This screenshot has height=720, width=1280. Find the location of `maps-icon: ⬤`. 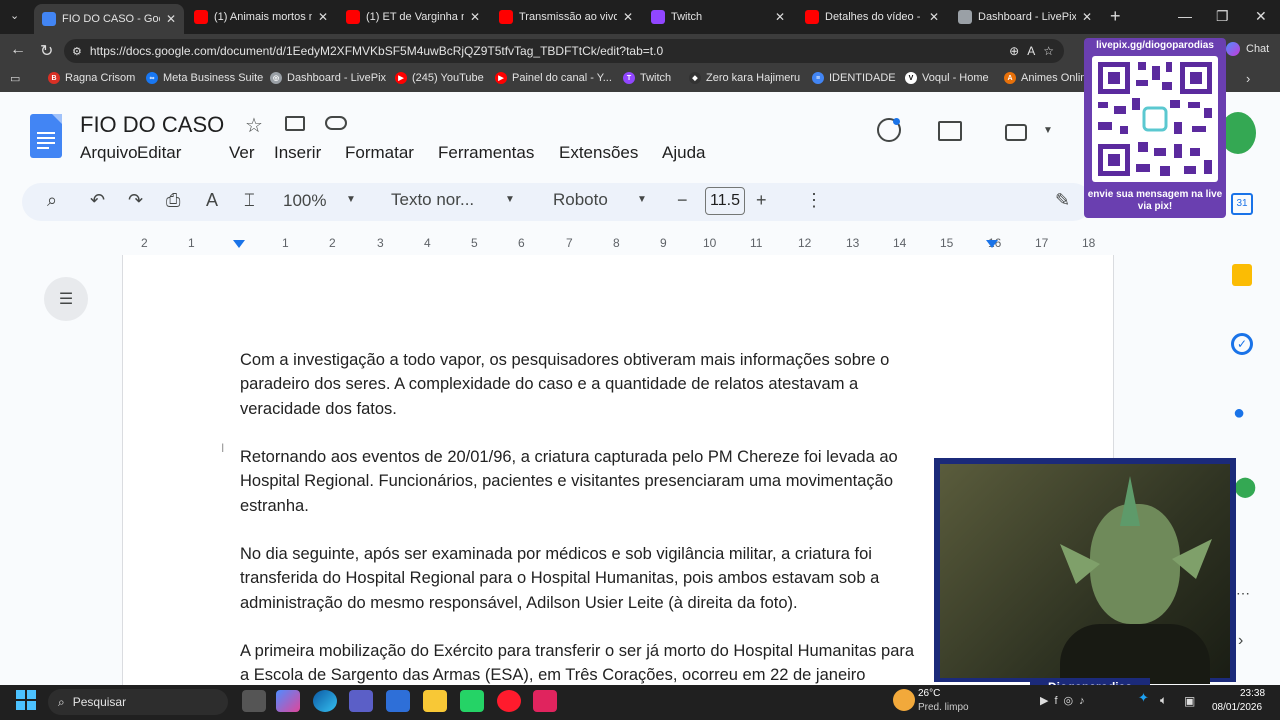

maps-icon: ⬤ is located at coordinates (1245, 486).